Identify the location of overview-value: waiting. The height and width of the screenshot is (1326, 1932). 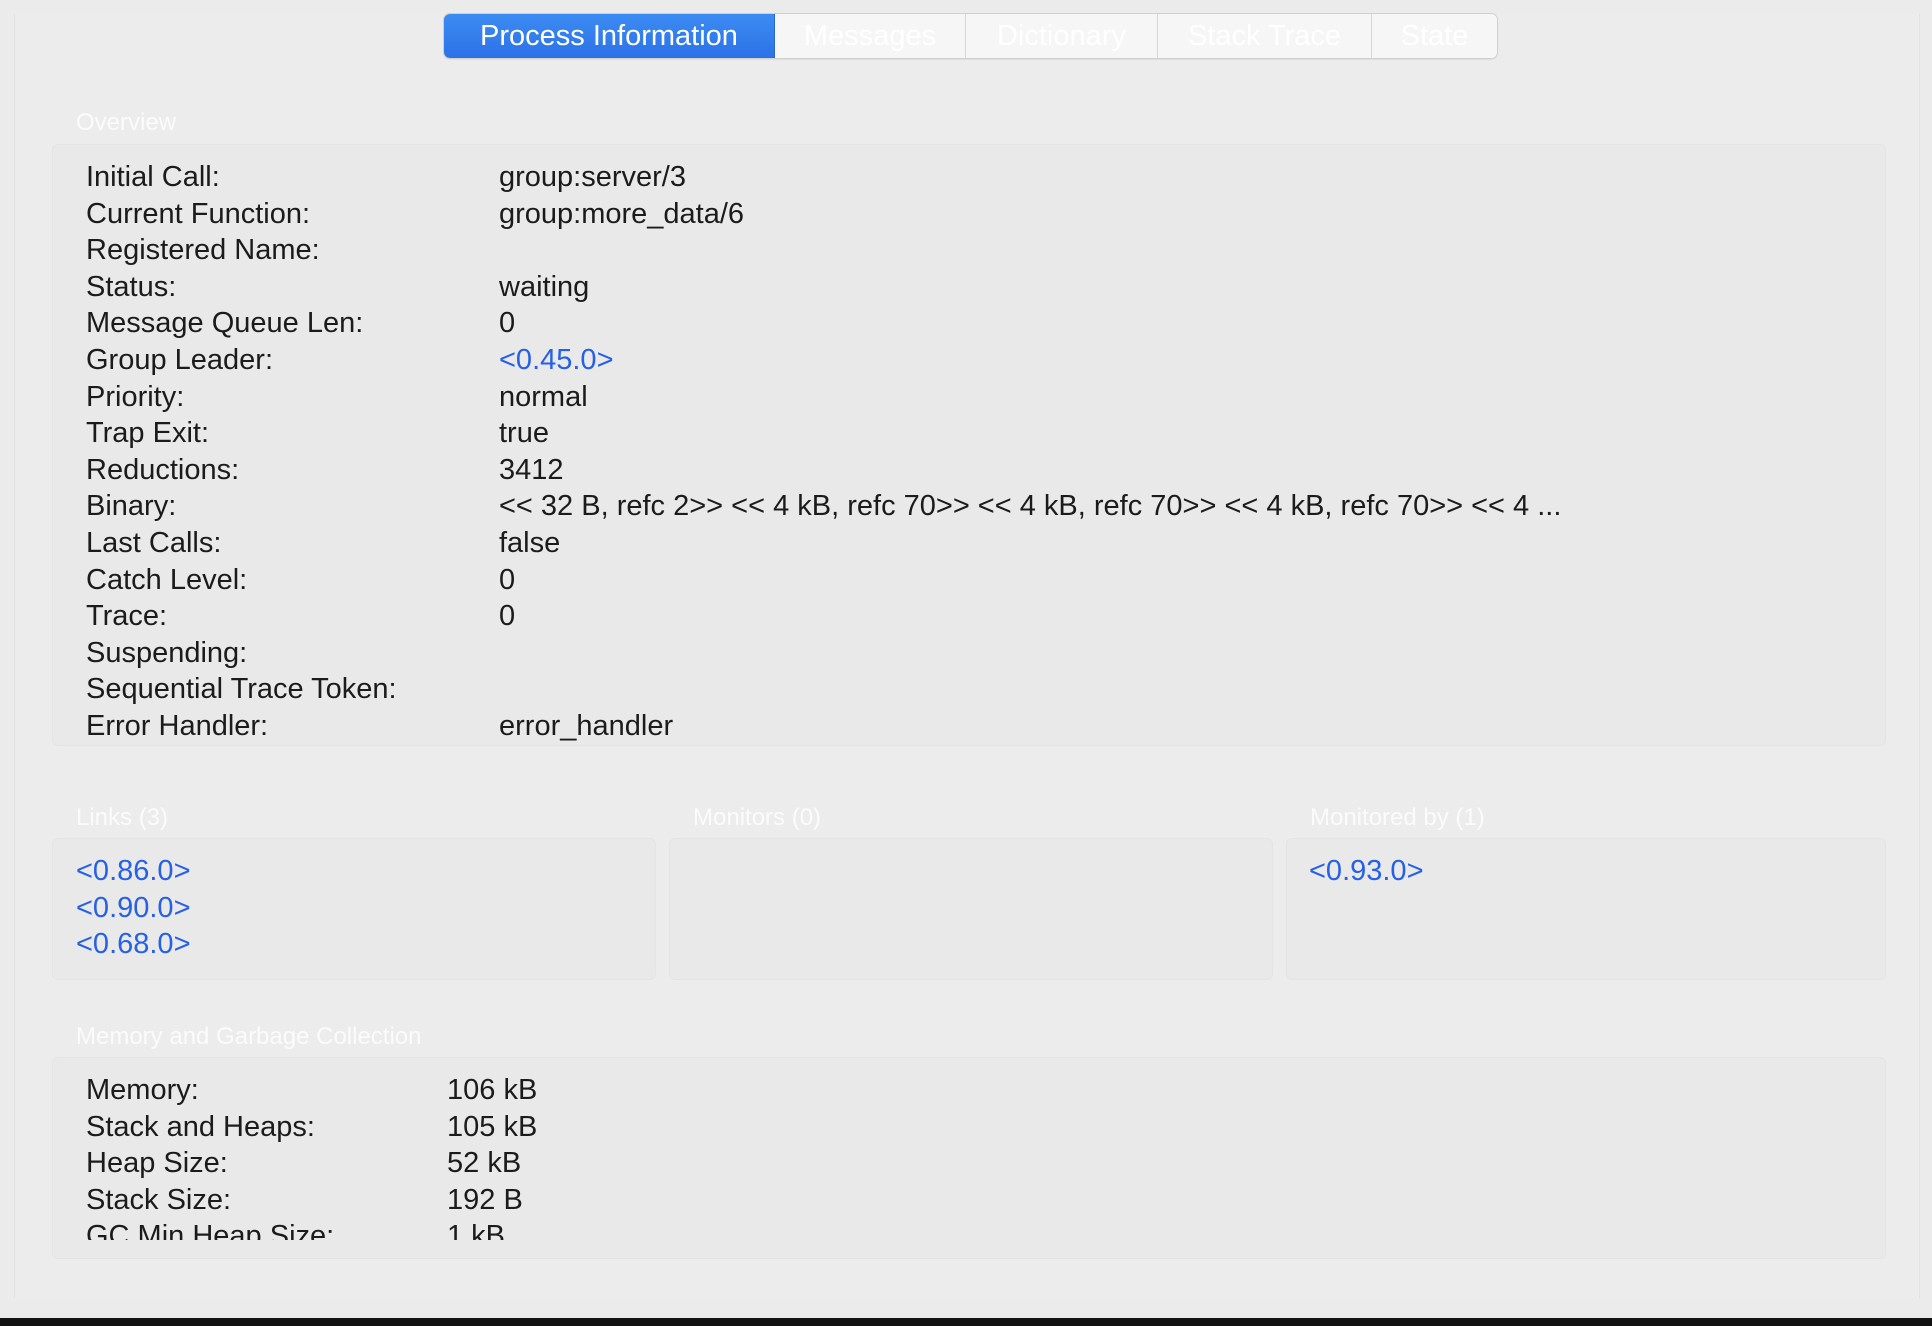
(544, 286).